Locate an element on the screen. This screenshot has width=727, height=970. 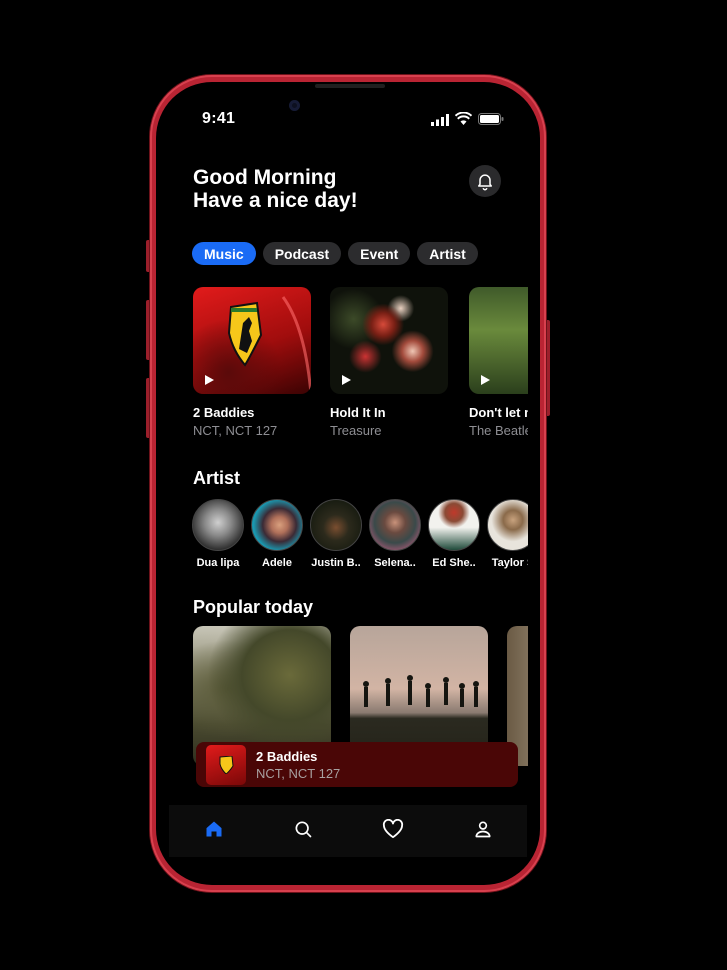
nav-home is located at coordinates (214, 831).